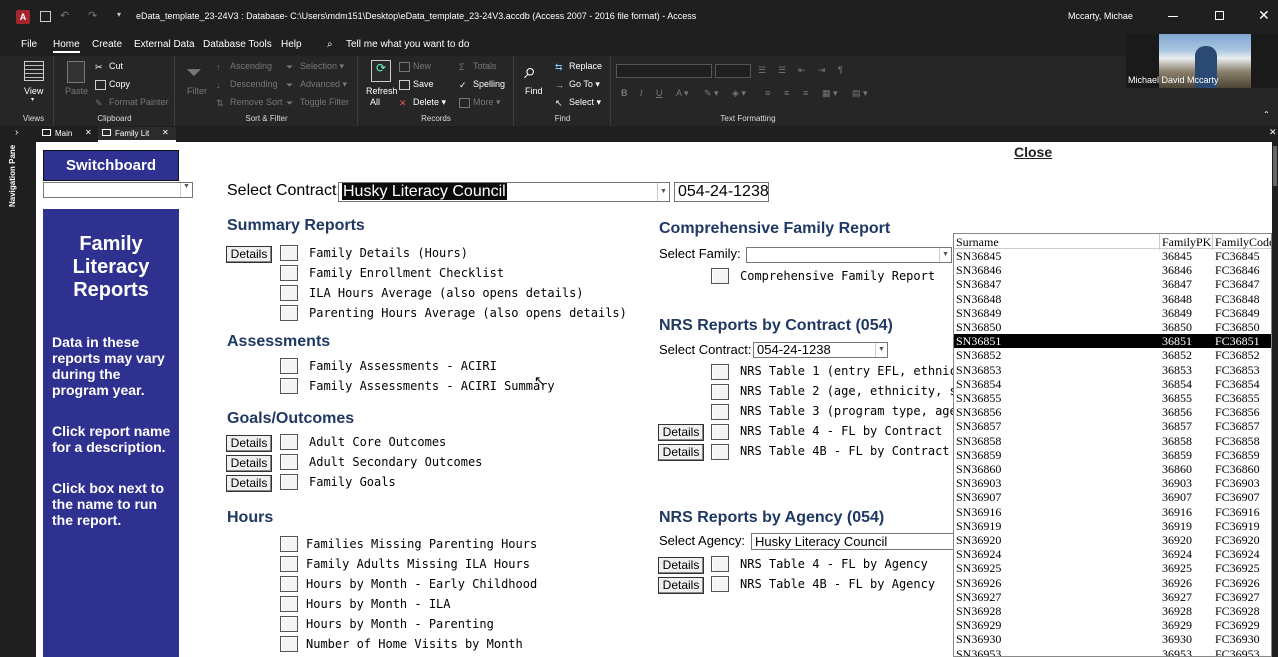 Image resolution: width=1278 pixels, height=657 pixels. What do you see at coordinates (1112, 540) in the screenshot?
I see `list-item: SN36920 36920 FC36920` at bounding box center [1112, 540].